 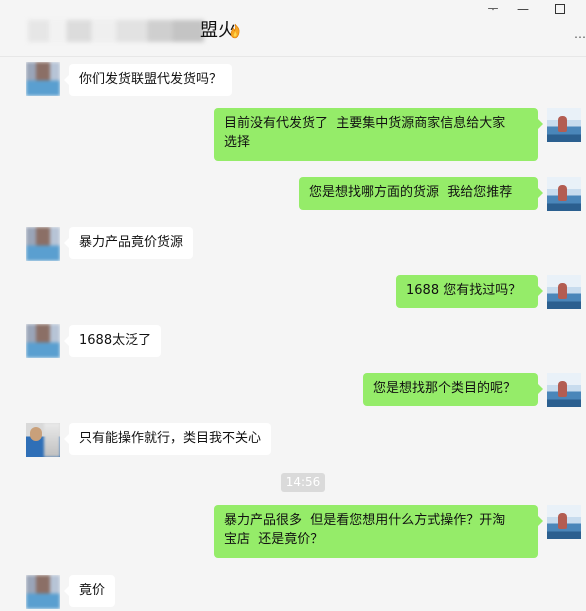 What do you see at coordinates (89, 591) in the screenshot?
I see `incoming-message: 竟价` at bounding box center [89, 591].